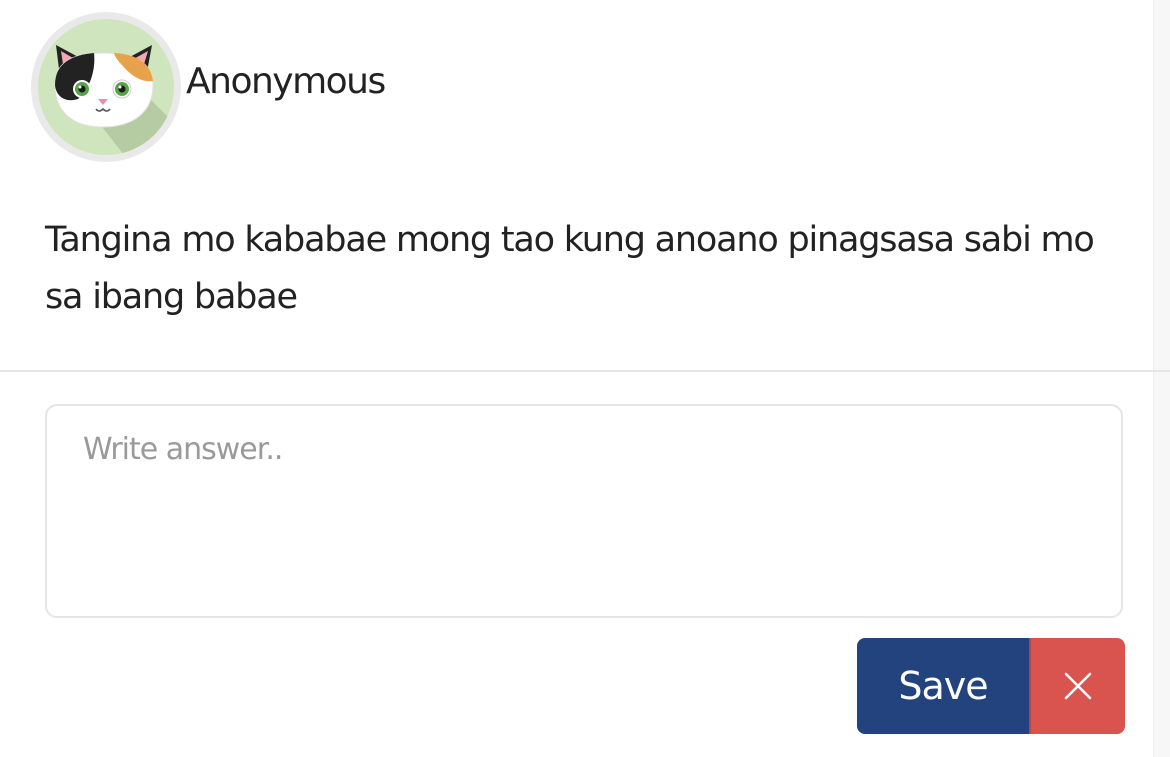 This screenshot has width=1170, height=757. Describe the element at coordinates (1161, 378) in the screenshot. I see `scrollbar` at that location.